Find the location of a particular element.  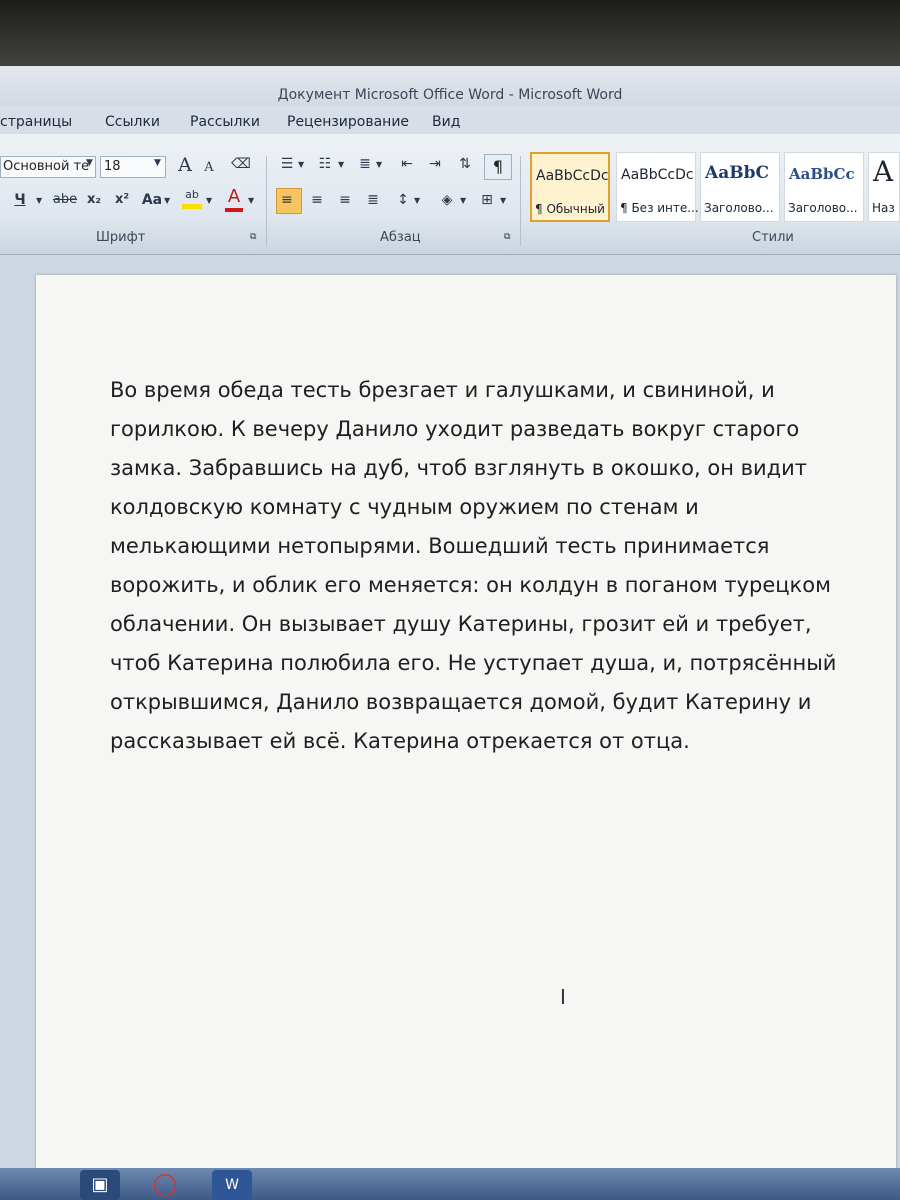

font-name-box: Основной те is located at coordinates (48, 167).